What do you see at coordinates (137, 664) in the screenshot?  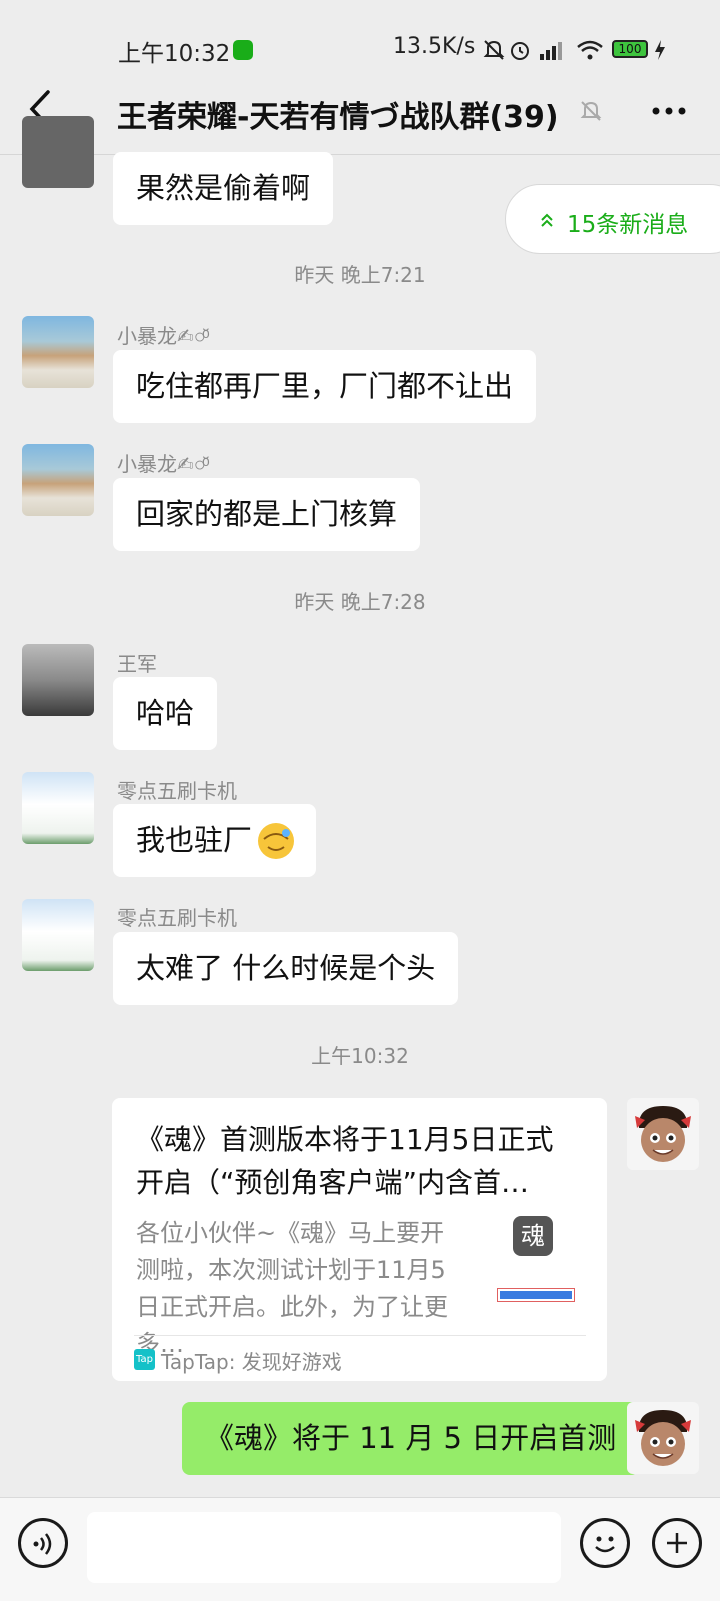 I see `sender-name: 王军` at bounding box center [137, 664].